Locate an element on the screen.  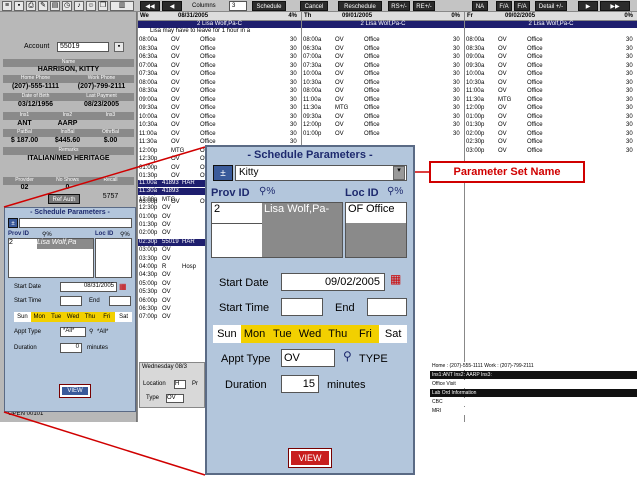
start-date-label: Start Date is located at coordinates (244, 283).